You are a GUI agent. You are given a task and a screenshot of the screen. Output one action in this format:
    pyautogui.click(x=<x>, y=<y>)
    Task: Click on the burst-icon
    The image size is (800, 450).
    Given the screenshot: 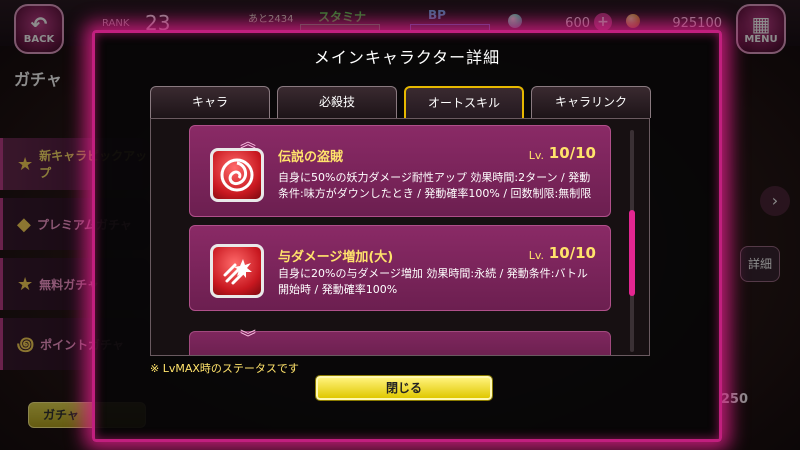 What is the action you would take?
    pyautogui.click(x=237, y=271)
    